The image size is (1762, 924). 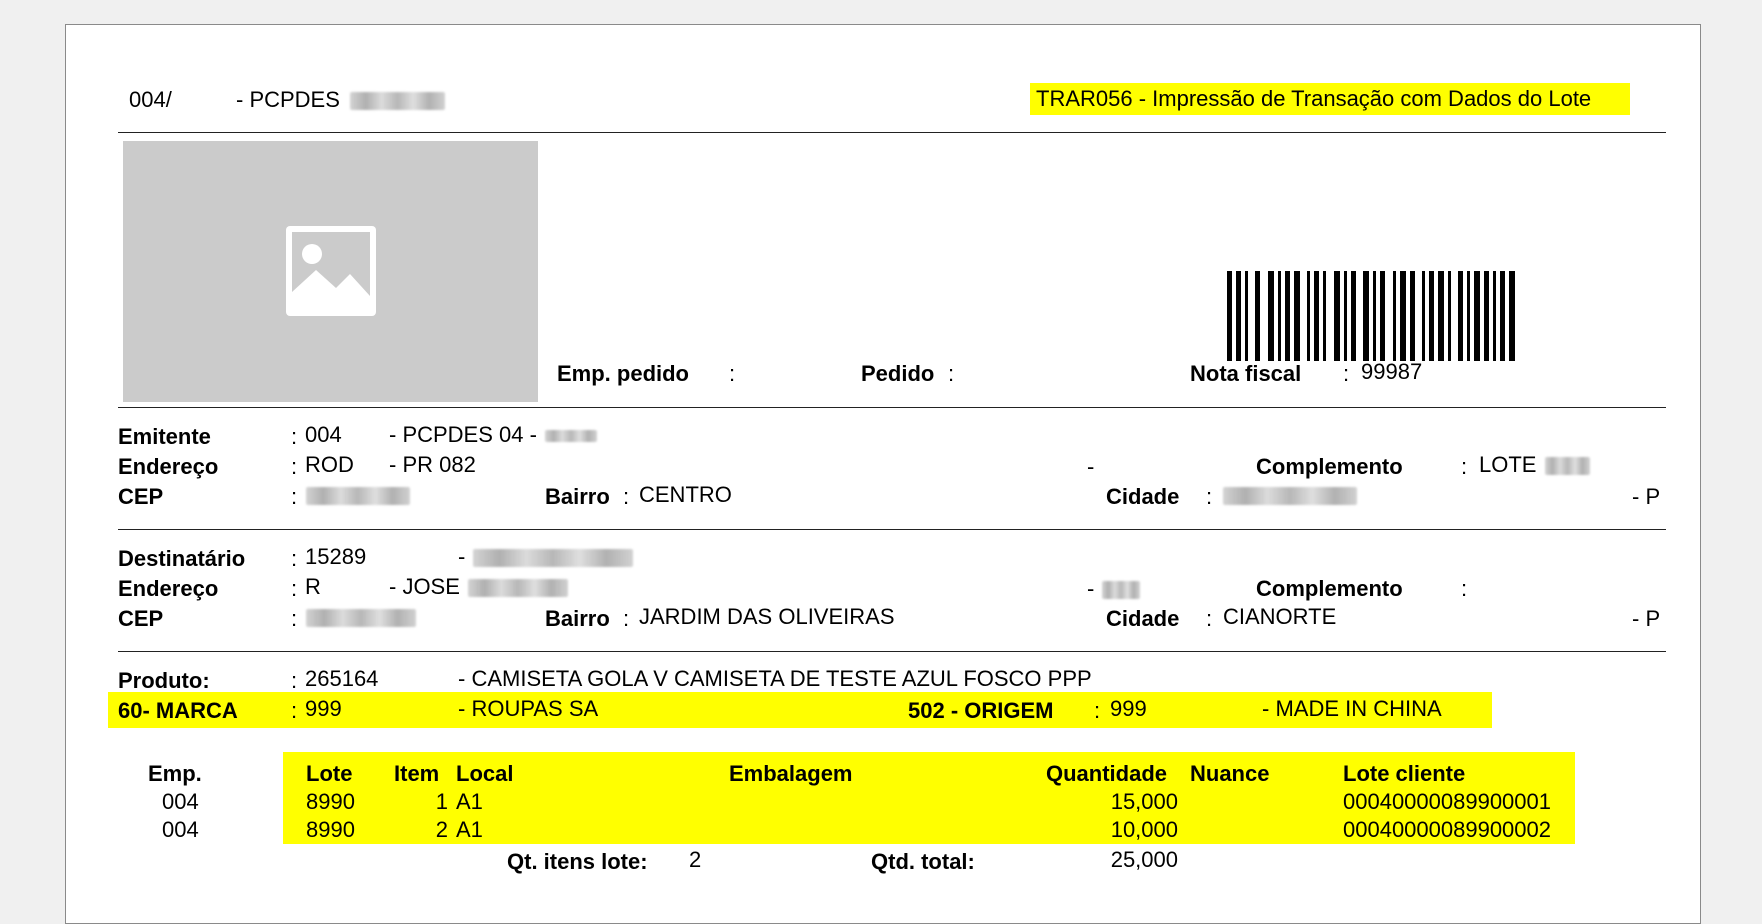 What do you see at coordinates (164, 680) in the screenshot?
I see `produto-label: Produto:` at bounding box center [164, 680].